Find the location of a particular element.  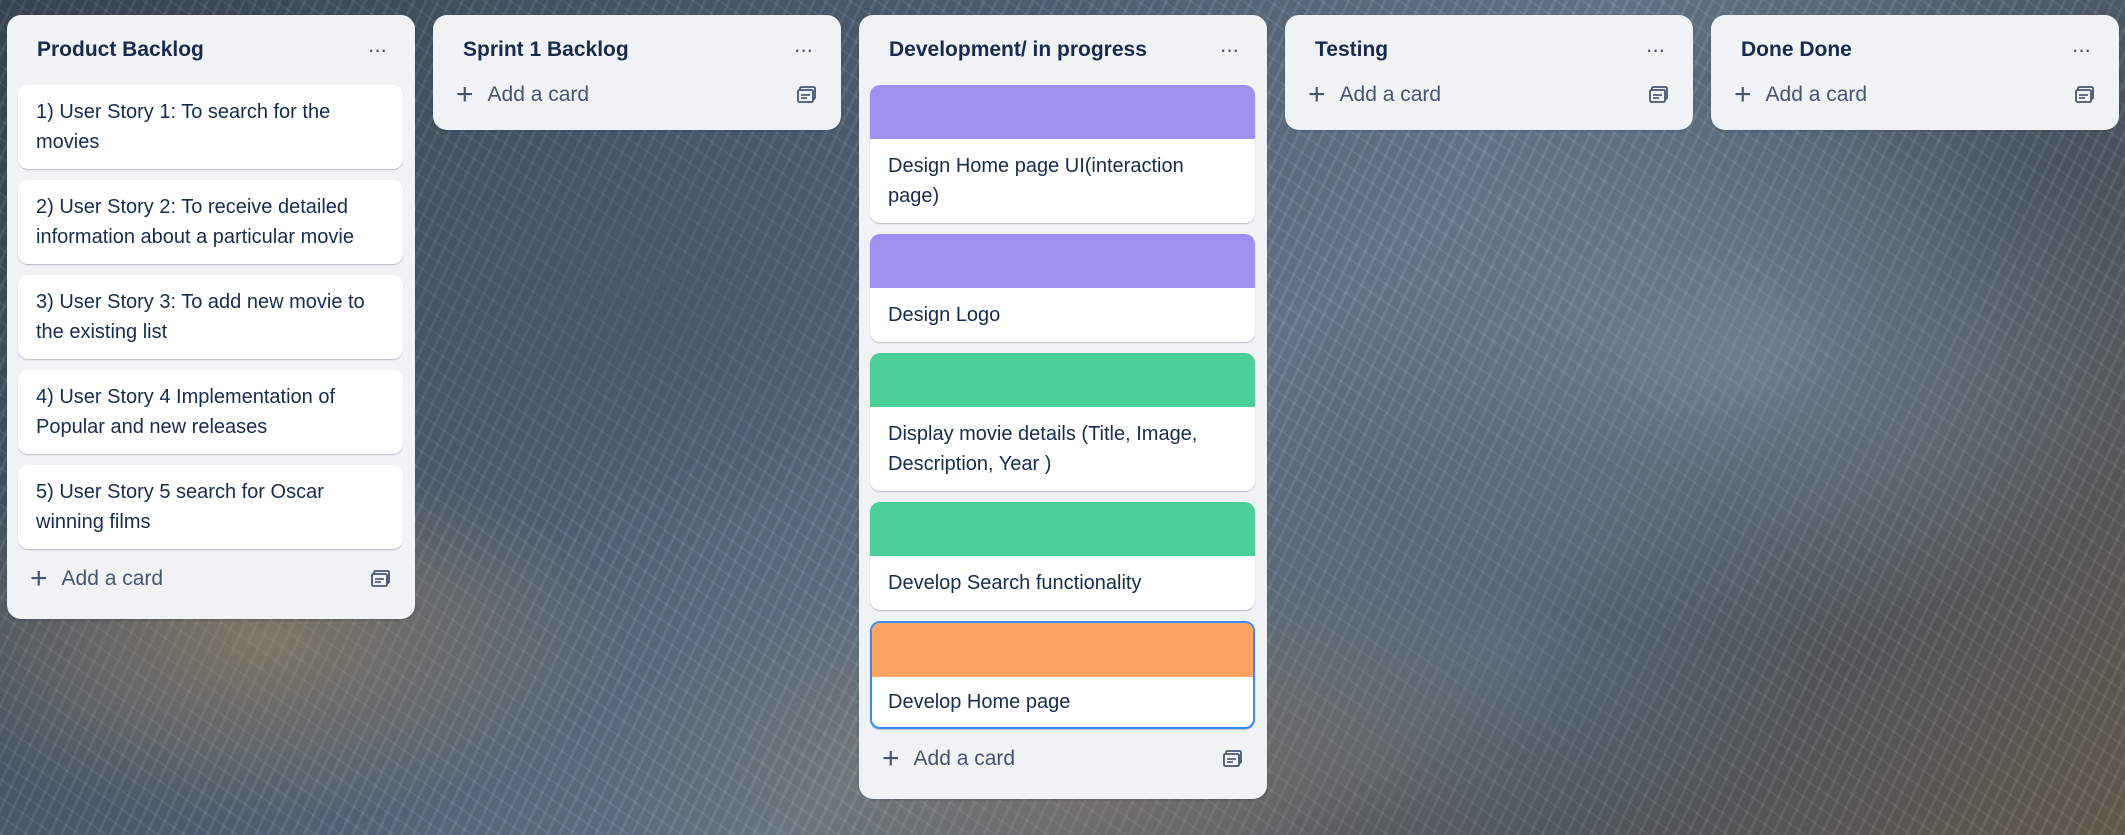

card-title: Develop Home page is located at coordinates (979, 702).